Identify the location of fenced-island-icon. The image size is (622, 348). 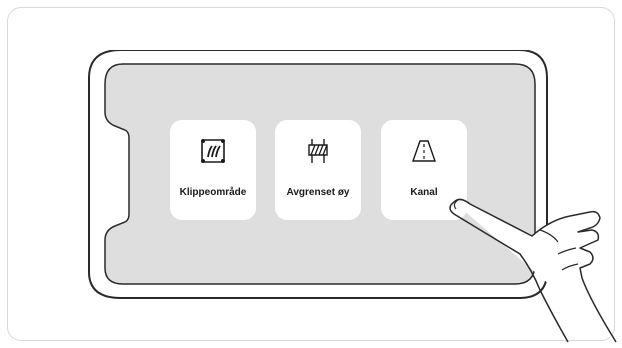
(318, 151).